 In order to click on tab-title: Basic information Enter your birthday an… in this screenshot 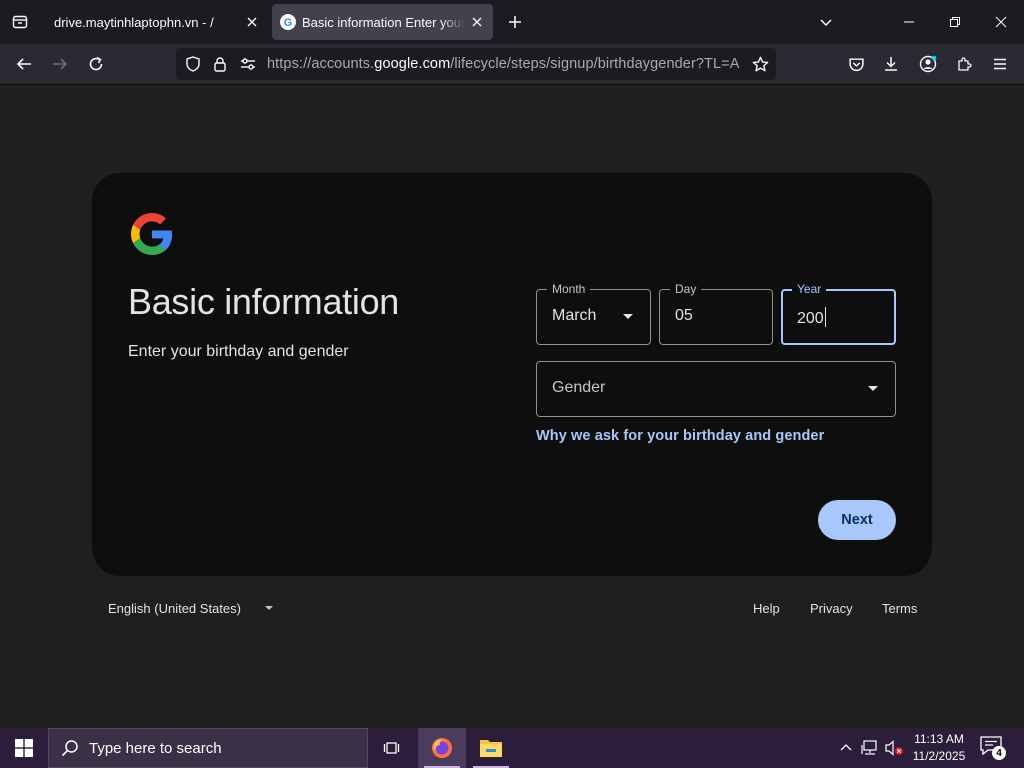, I will do `click(383, 22)`.